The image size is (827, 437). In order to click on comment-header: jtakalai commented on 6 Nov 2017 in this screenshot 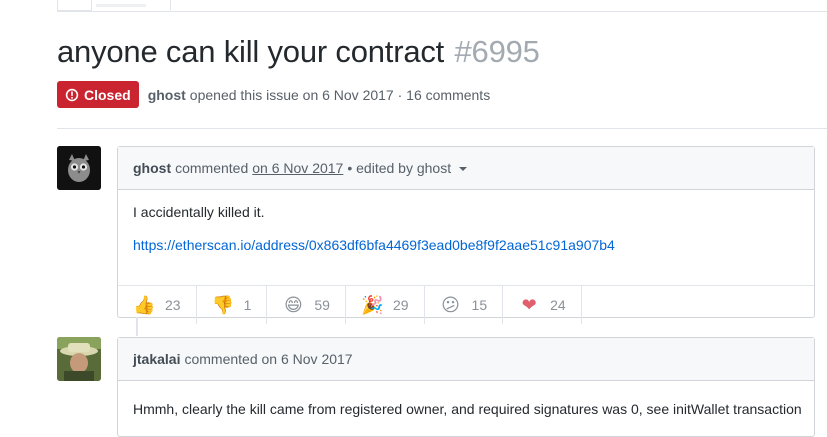, I will do `click(466, 359)`.